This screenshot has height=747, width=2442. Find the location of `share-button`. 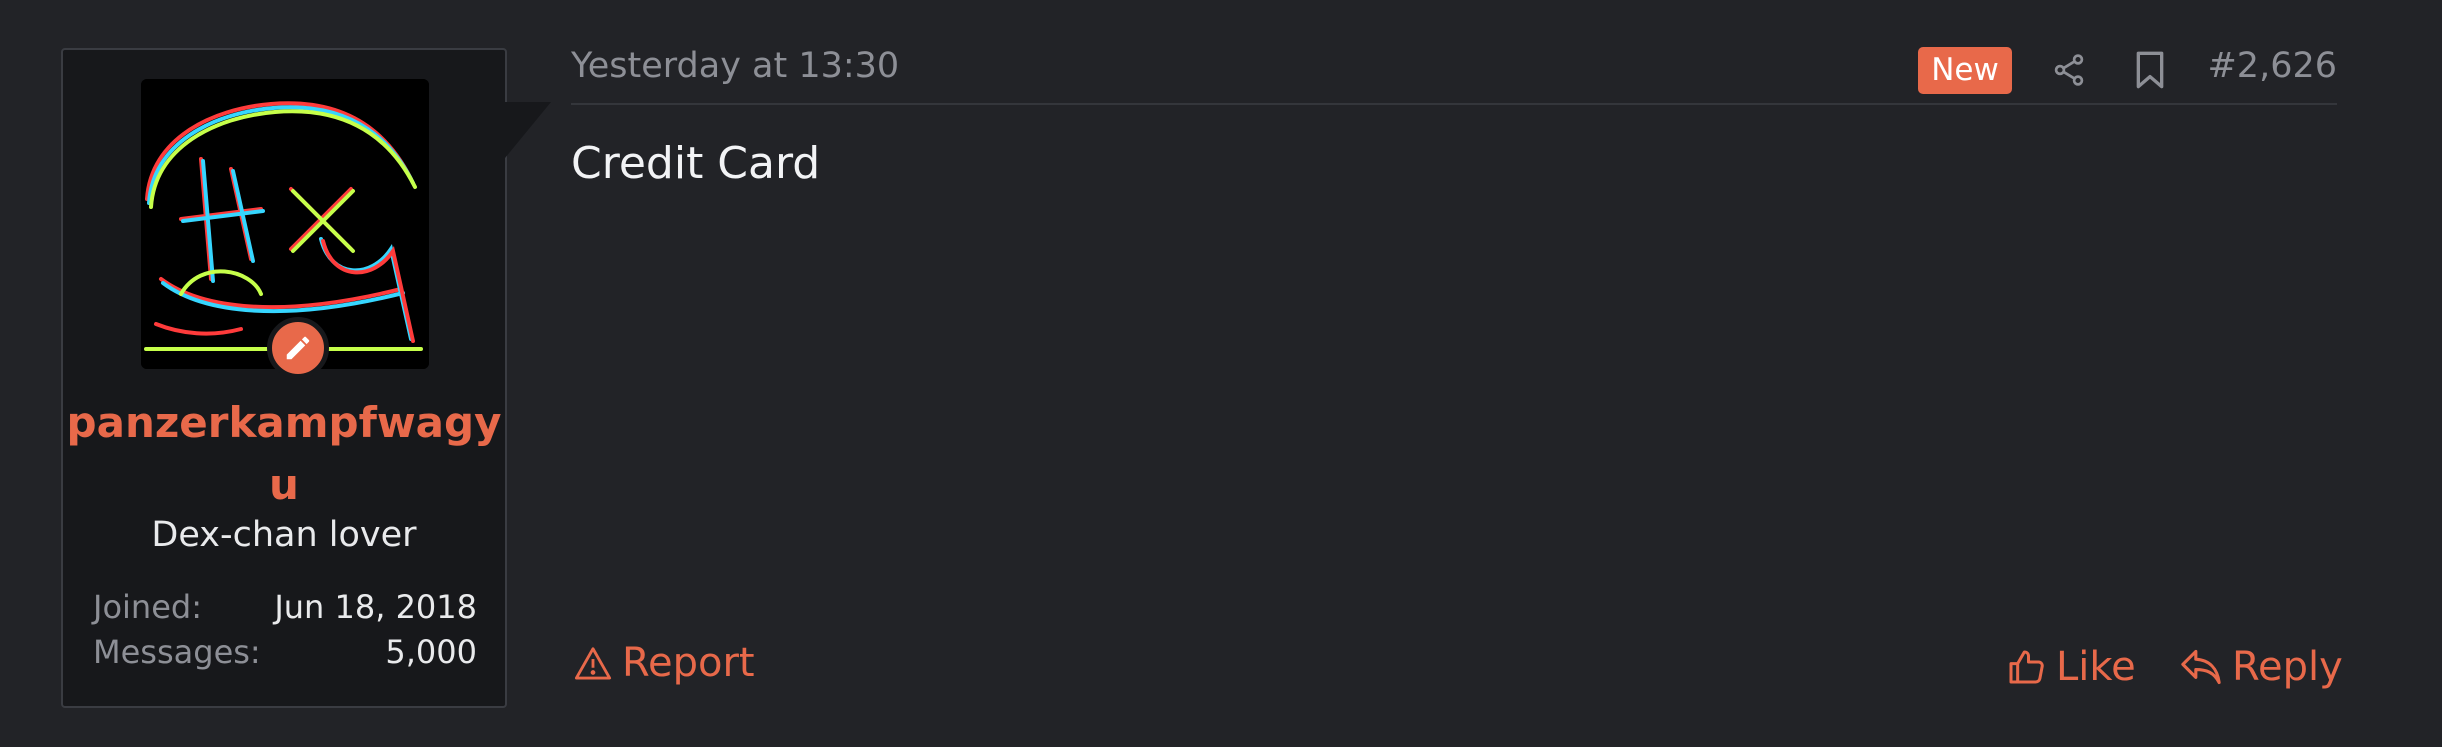

share-button is located at coordinates (2069, 70).